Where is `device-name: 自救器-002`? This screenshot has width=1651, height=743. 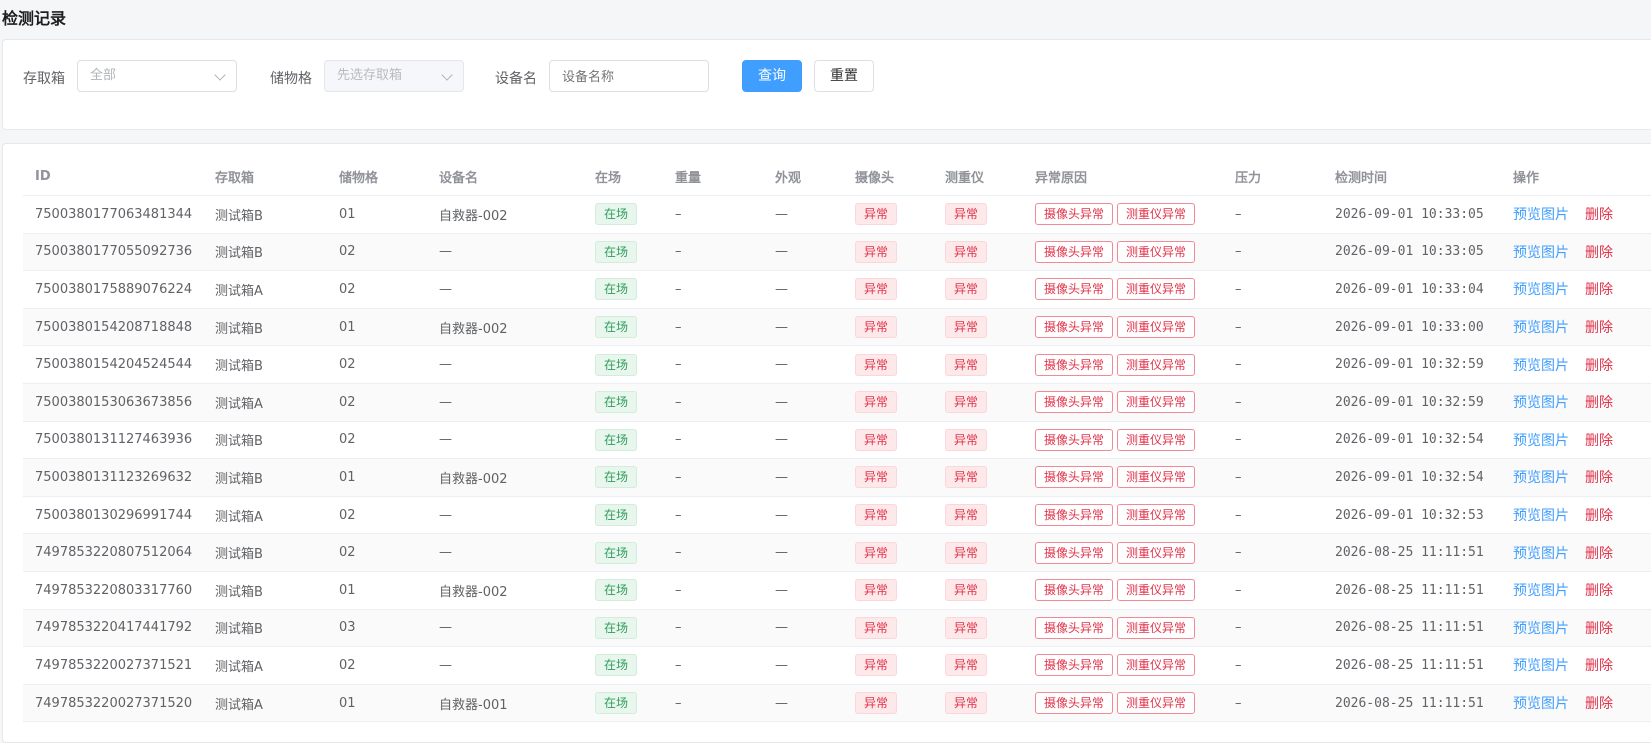
device-name: 自救器-002 is located at coordinates (473, 329).